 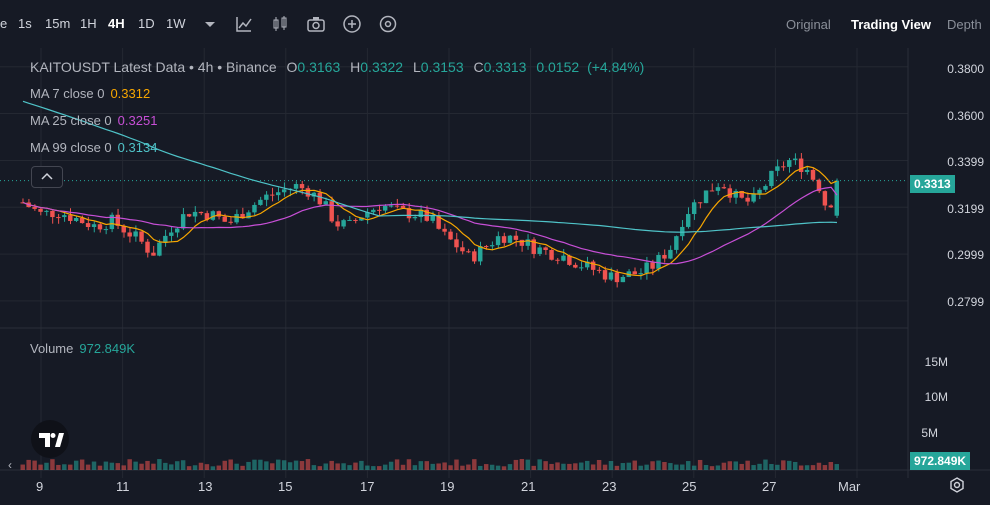 What do you see at coordinates (808, 24) in the screenshot?
I see `tab-original: Original` at bounding box center [808, 24].